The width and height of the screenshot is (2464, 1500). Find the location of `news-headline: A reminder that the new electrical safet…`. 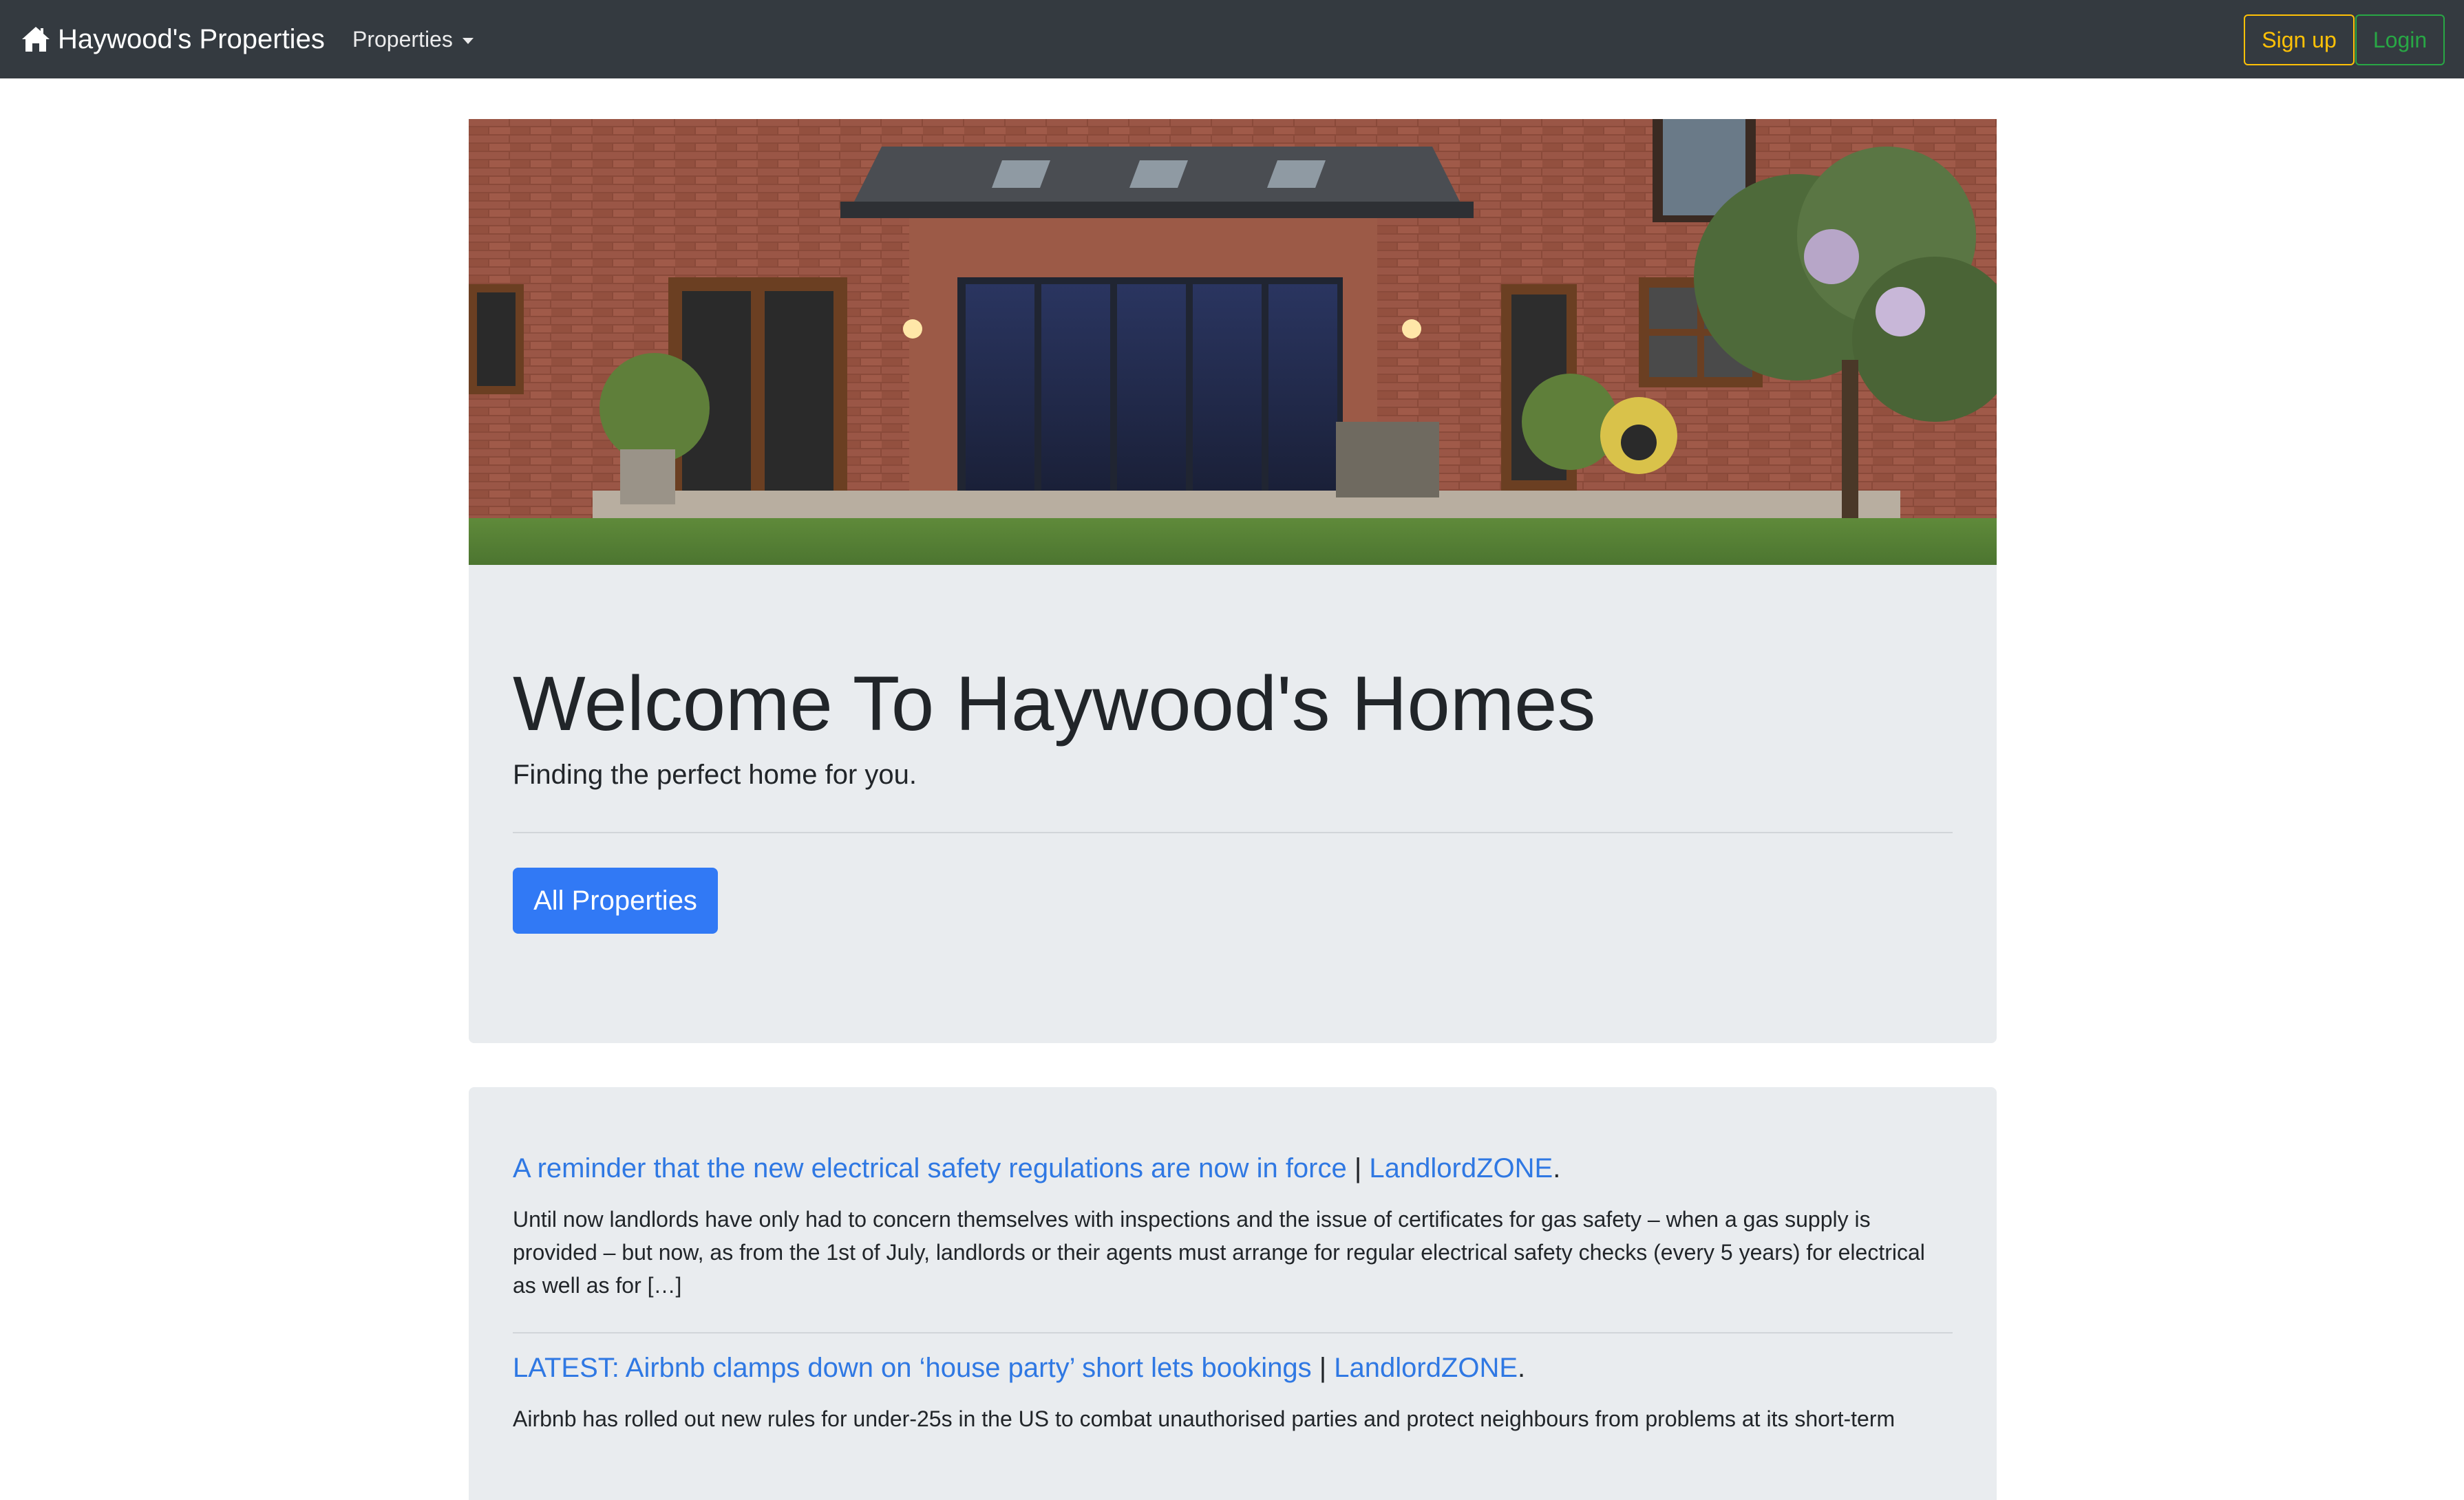

news-headline: A reminder that the new electrical safet… is located at coordinates (1233, 1168).